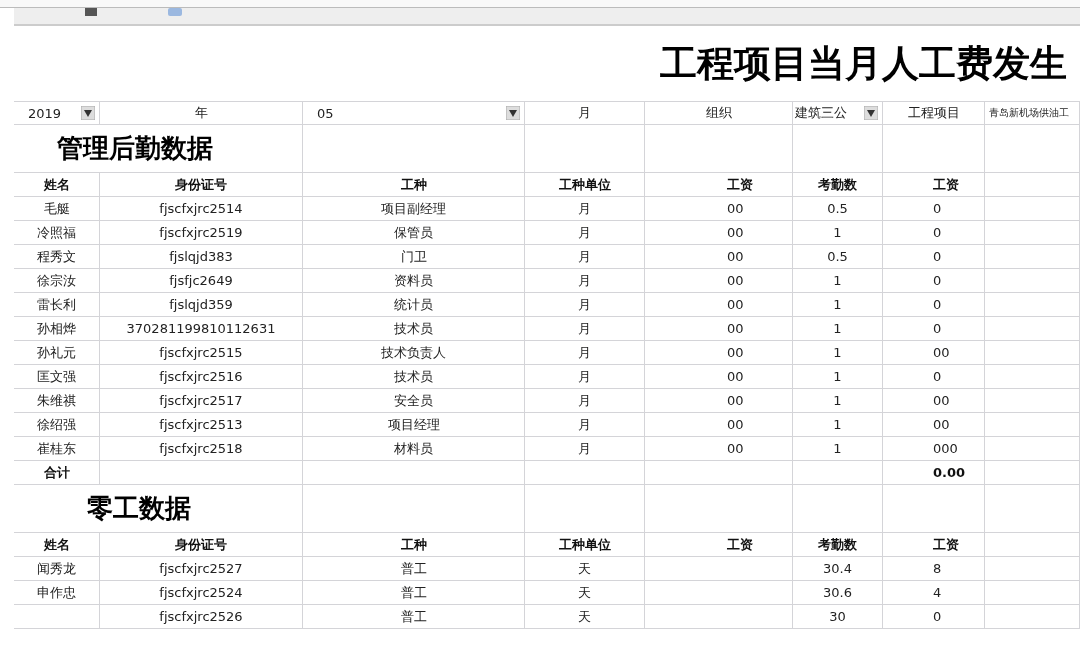 The width and height of the screenshot is (1080, 654). I want to click on name-cell: 冷照福, so click(57, 233).